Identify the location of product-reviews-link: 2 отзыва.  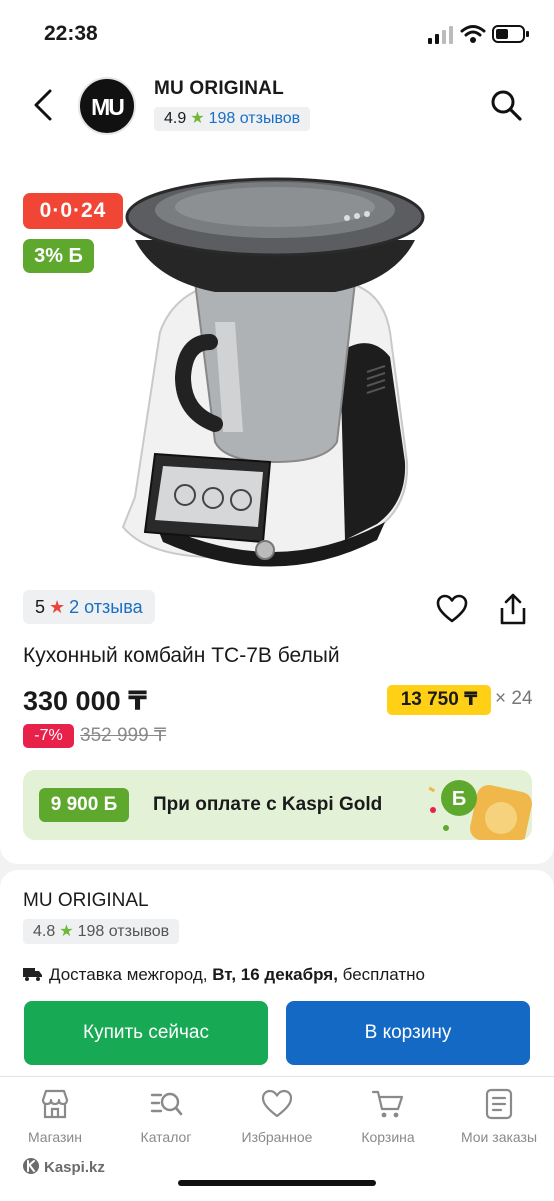
(105, 607).